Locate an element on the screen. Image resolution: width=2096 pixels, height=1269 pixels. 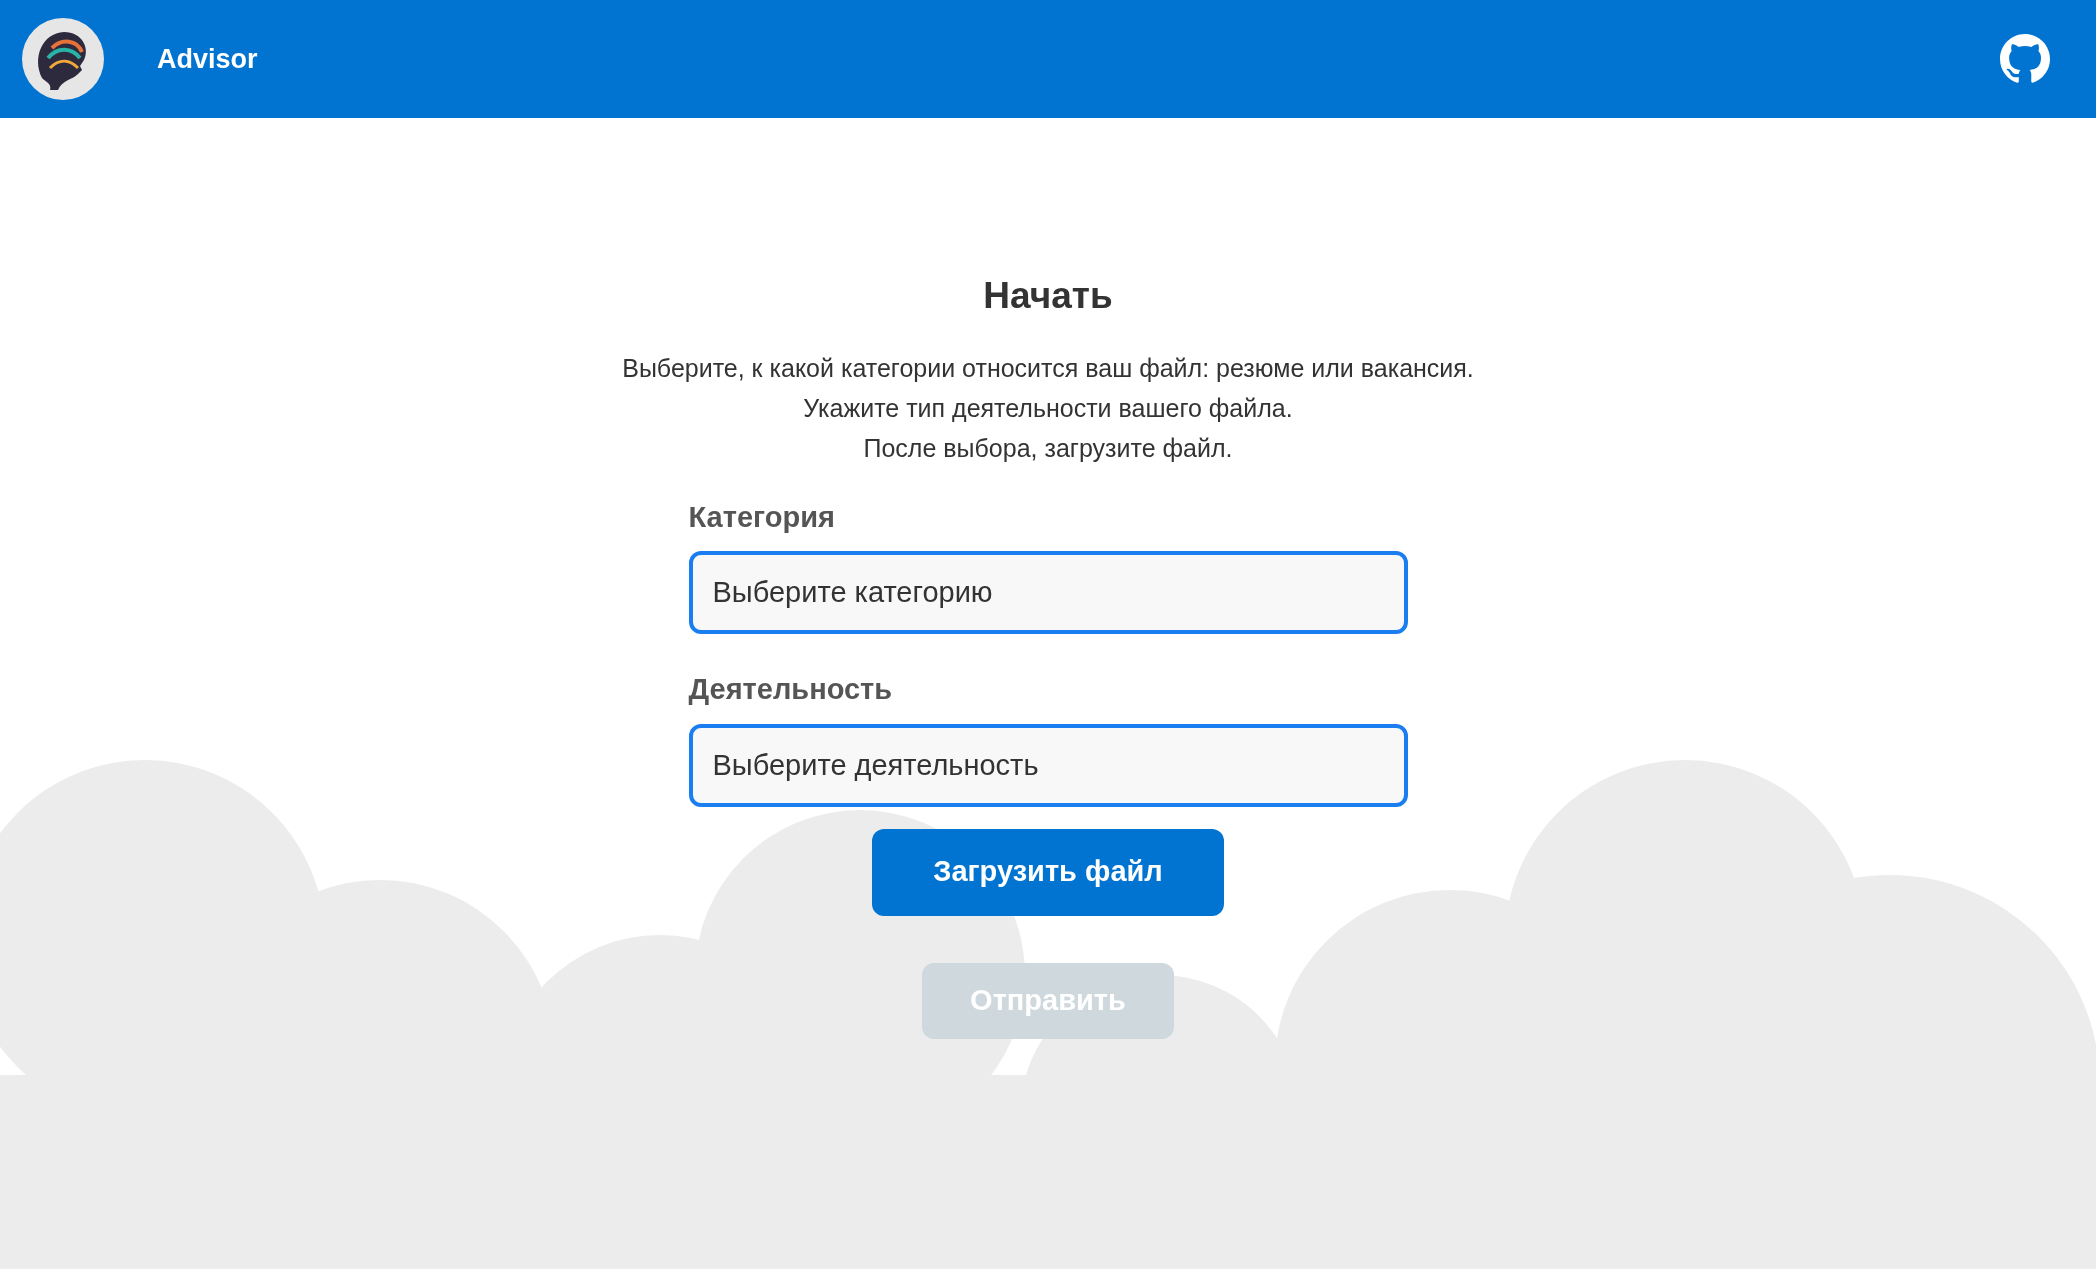
github-icon is located at coordinates (2025, 59).